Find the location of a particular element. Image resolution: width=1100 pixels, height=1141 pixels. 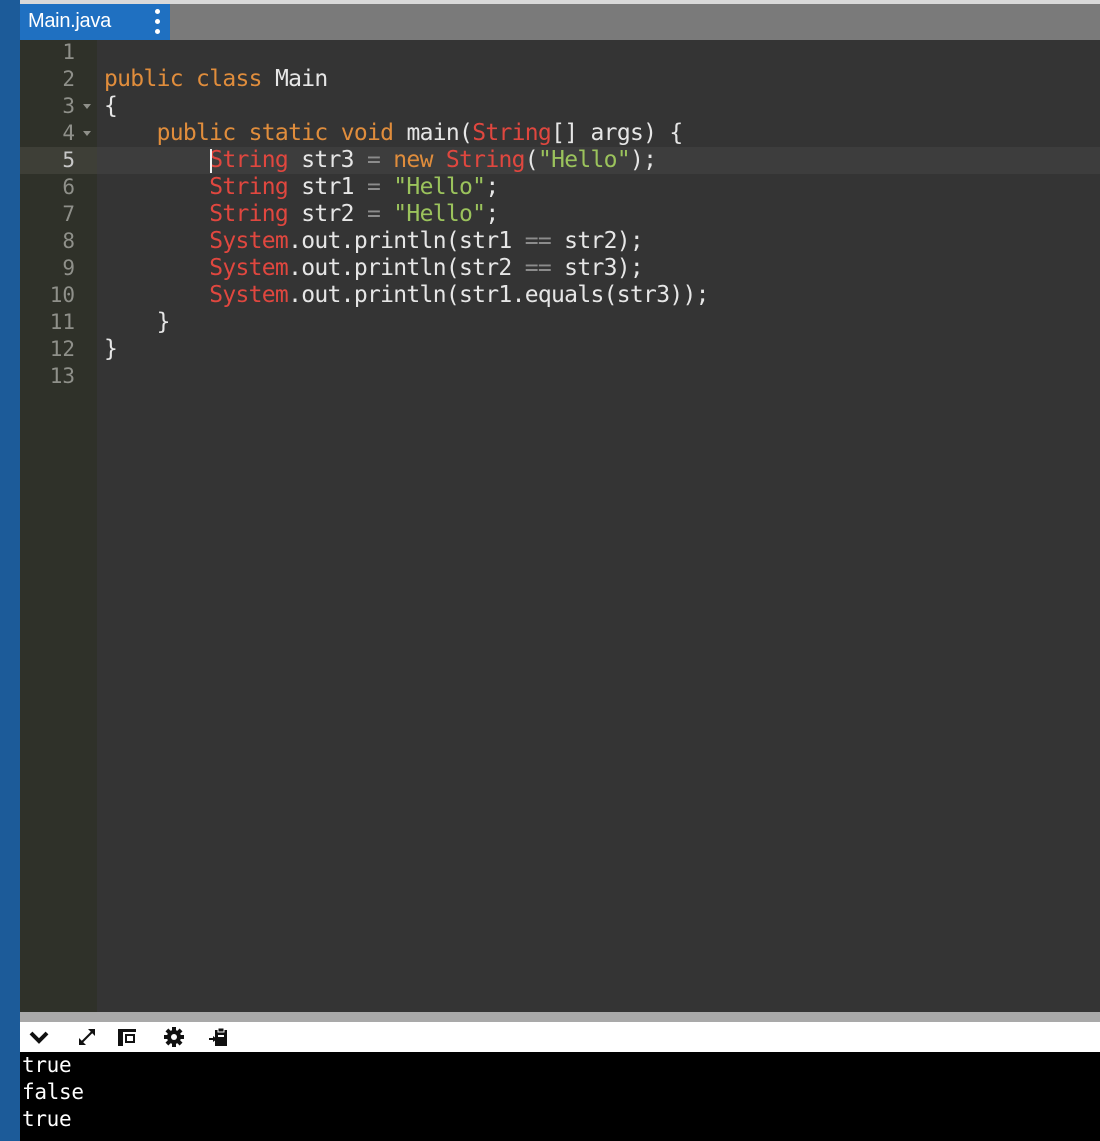

code-token: str3 is located at coordinates (327, 160).